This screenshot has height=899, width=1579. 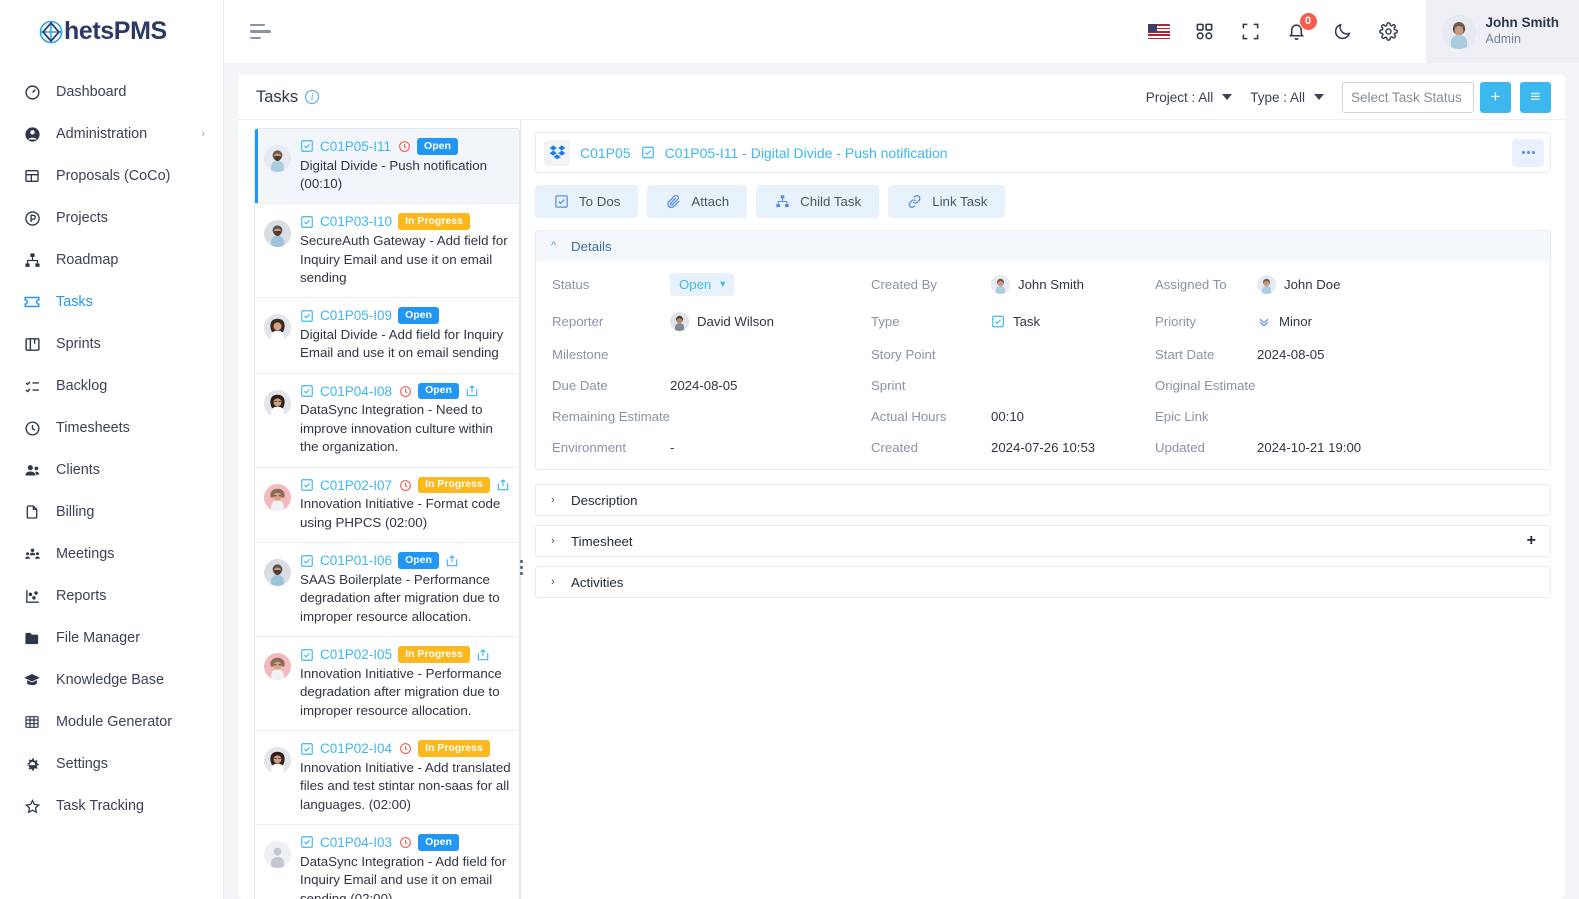 I want to click on sidebar-label-module-generator: Module Generator, so click(x=114, y=722).